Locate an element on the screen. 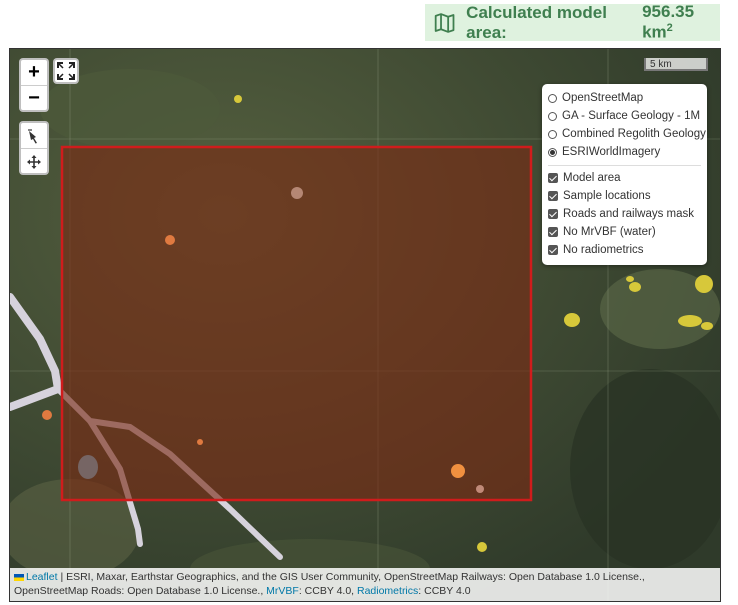  fullscreen-button is located at coordinates (66, 71).